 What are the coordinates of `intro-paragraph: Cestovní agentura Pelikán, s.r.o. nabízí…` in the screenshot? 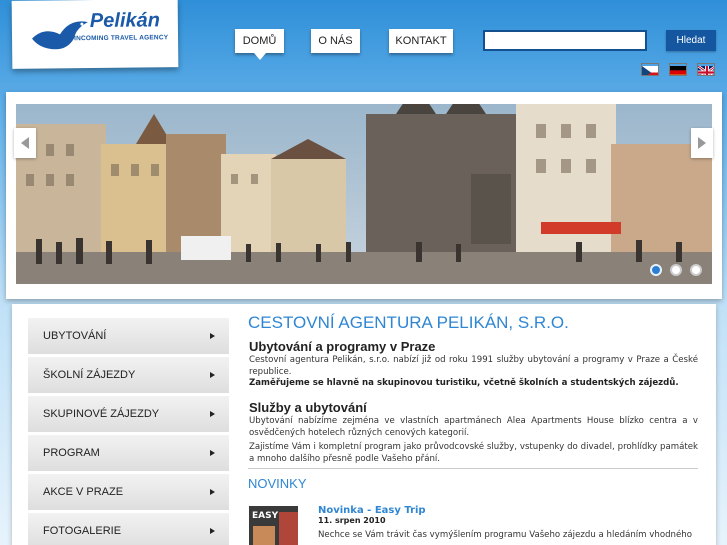 It's located at (473, 372).